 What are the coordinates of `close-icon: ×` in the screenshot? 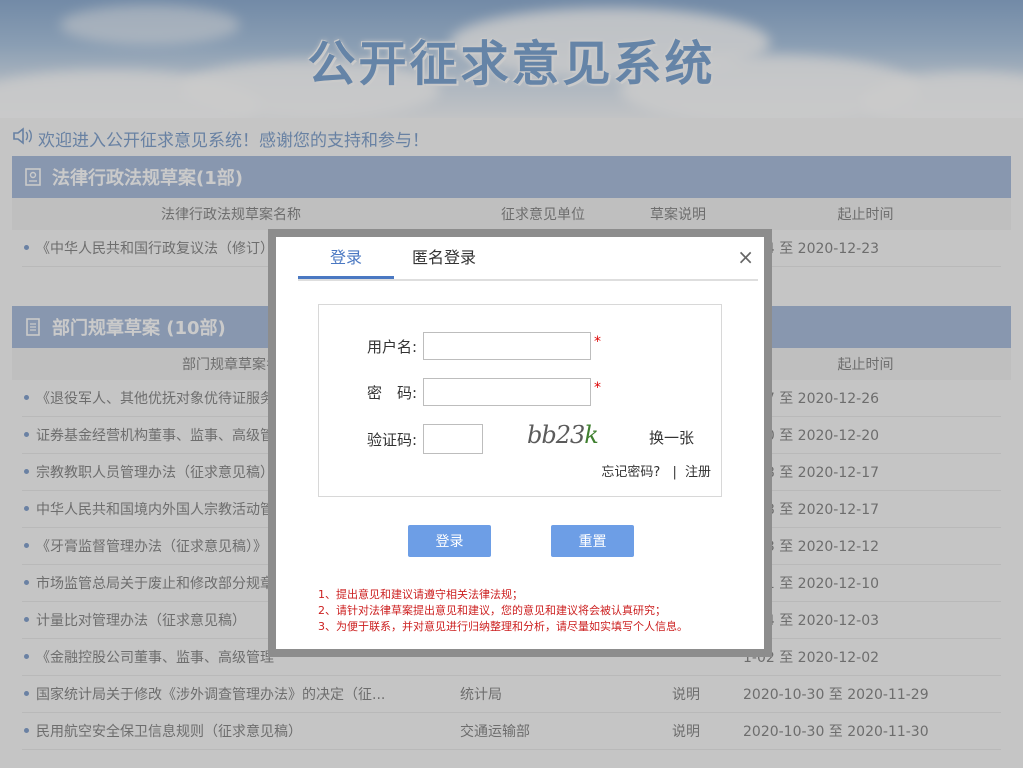 It's located at (745, 257).